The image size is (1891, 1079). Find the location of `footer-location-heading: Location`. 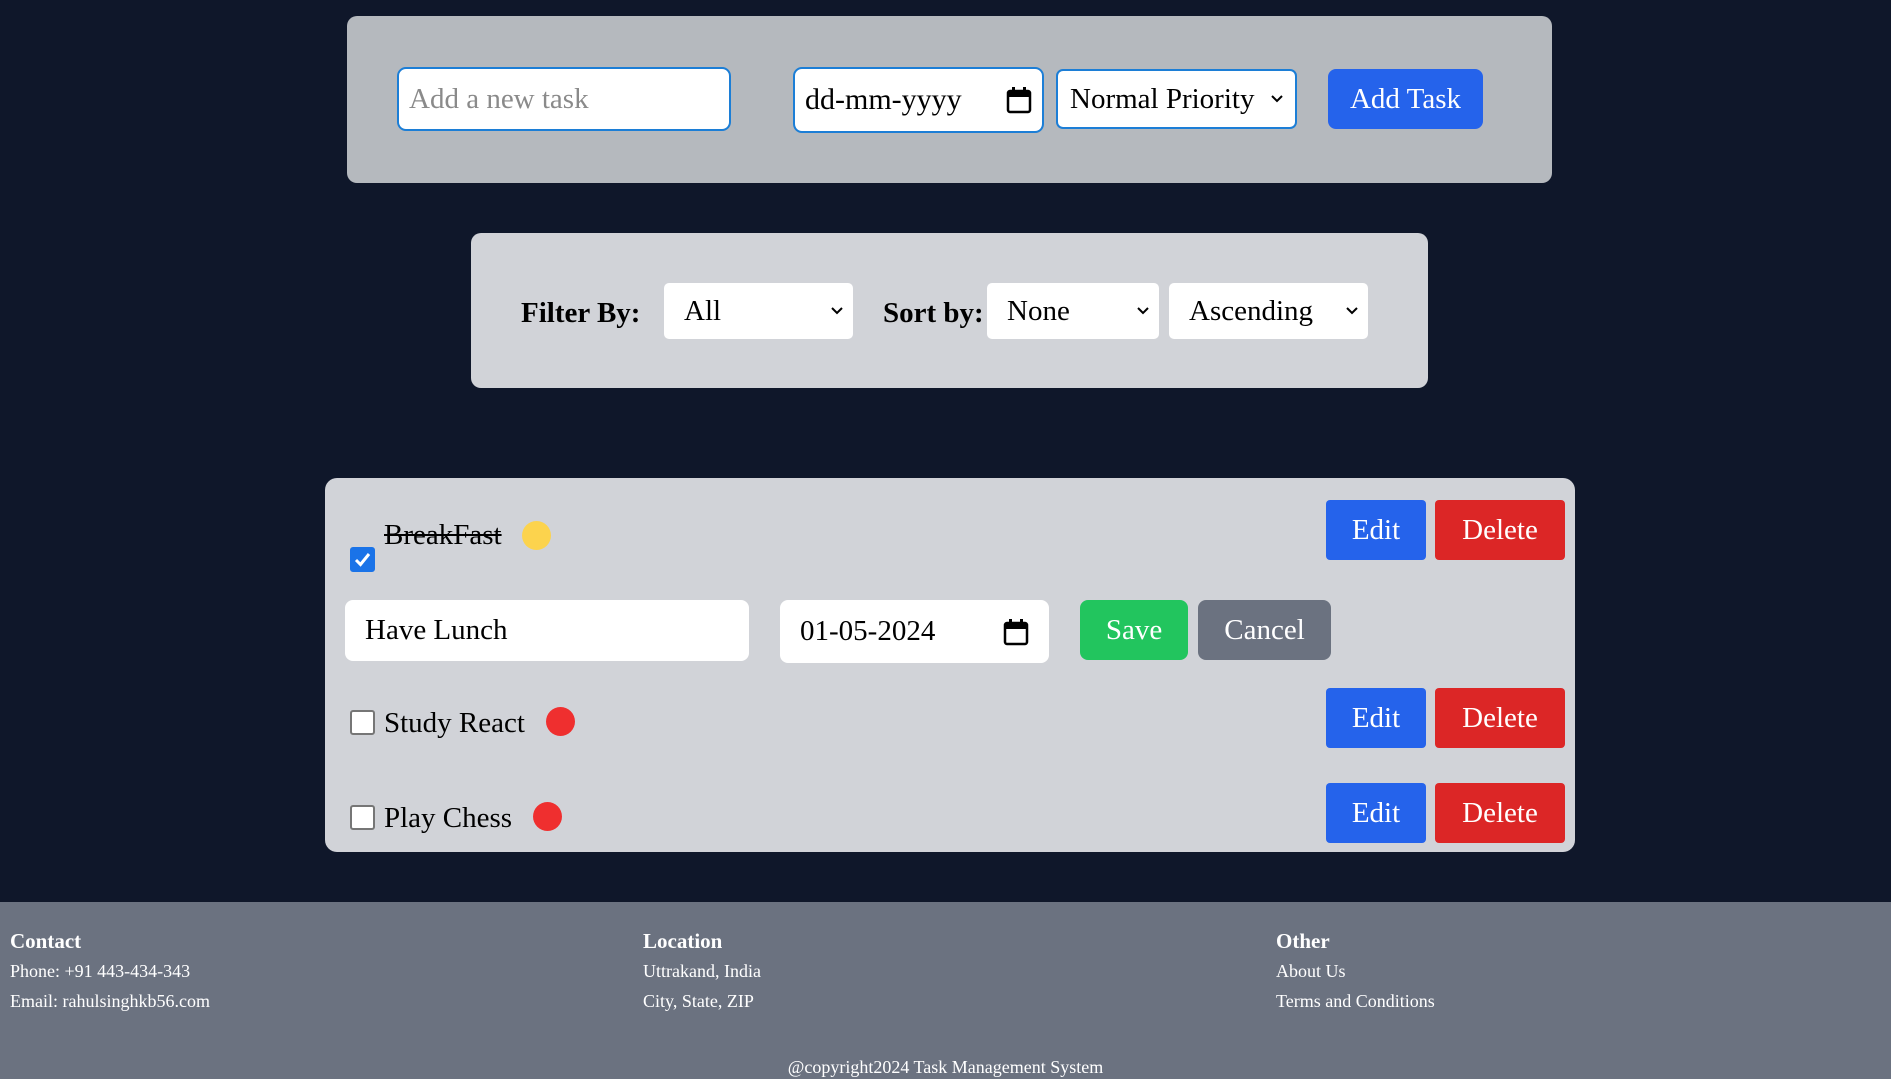

footer-location-heading: Location is located at coordinates (683, 941).